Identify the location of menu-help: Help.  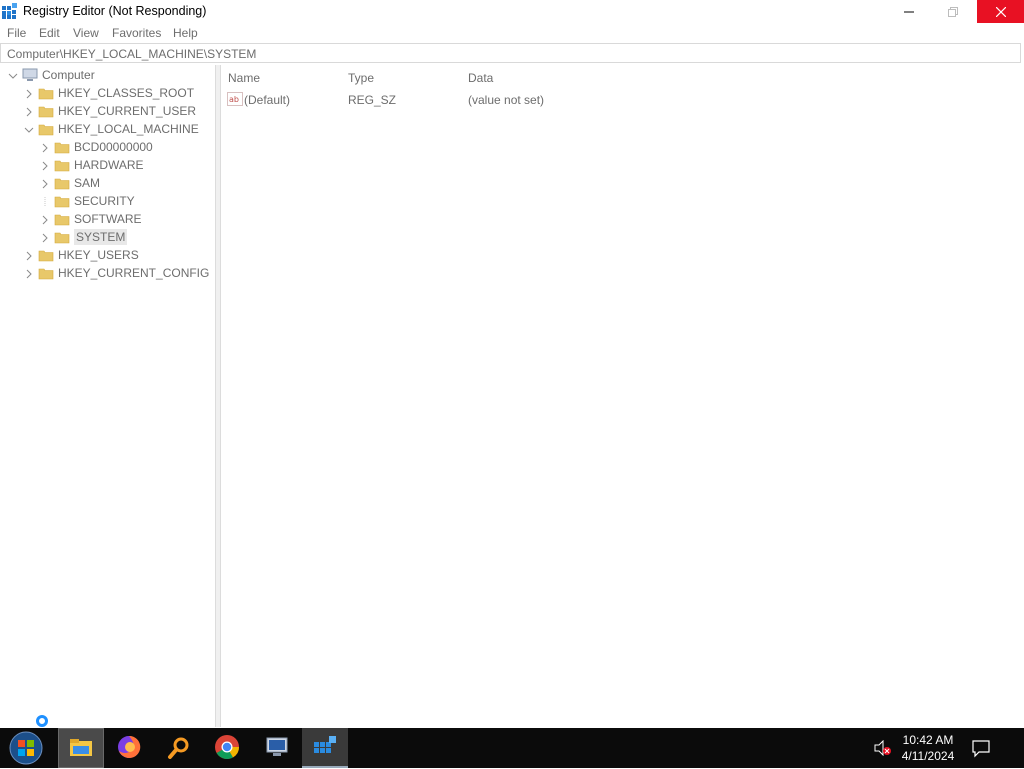
(185, 33).